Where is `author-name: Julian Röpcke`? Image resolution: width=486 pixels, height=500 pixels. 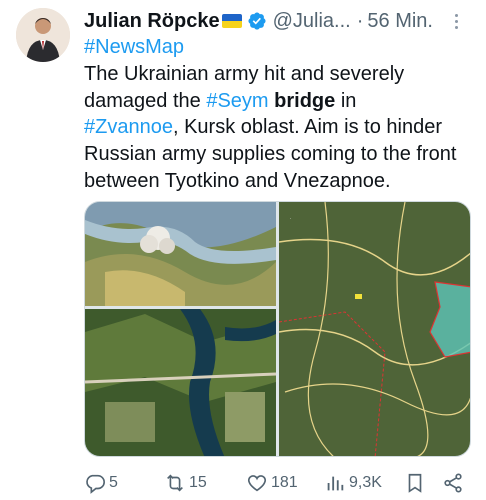
author-name: Julian Röpcke is located at coordinates (152, 21).